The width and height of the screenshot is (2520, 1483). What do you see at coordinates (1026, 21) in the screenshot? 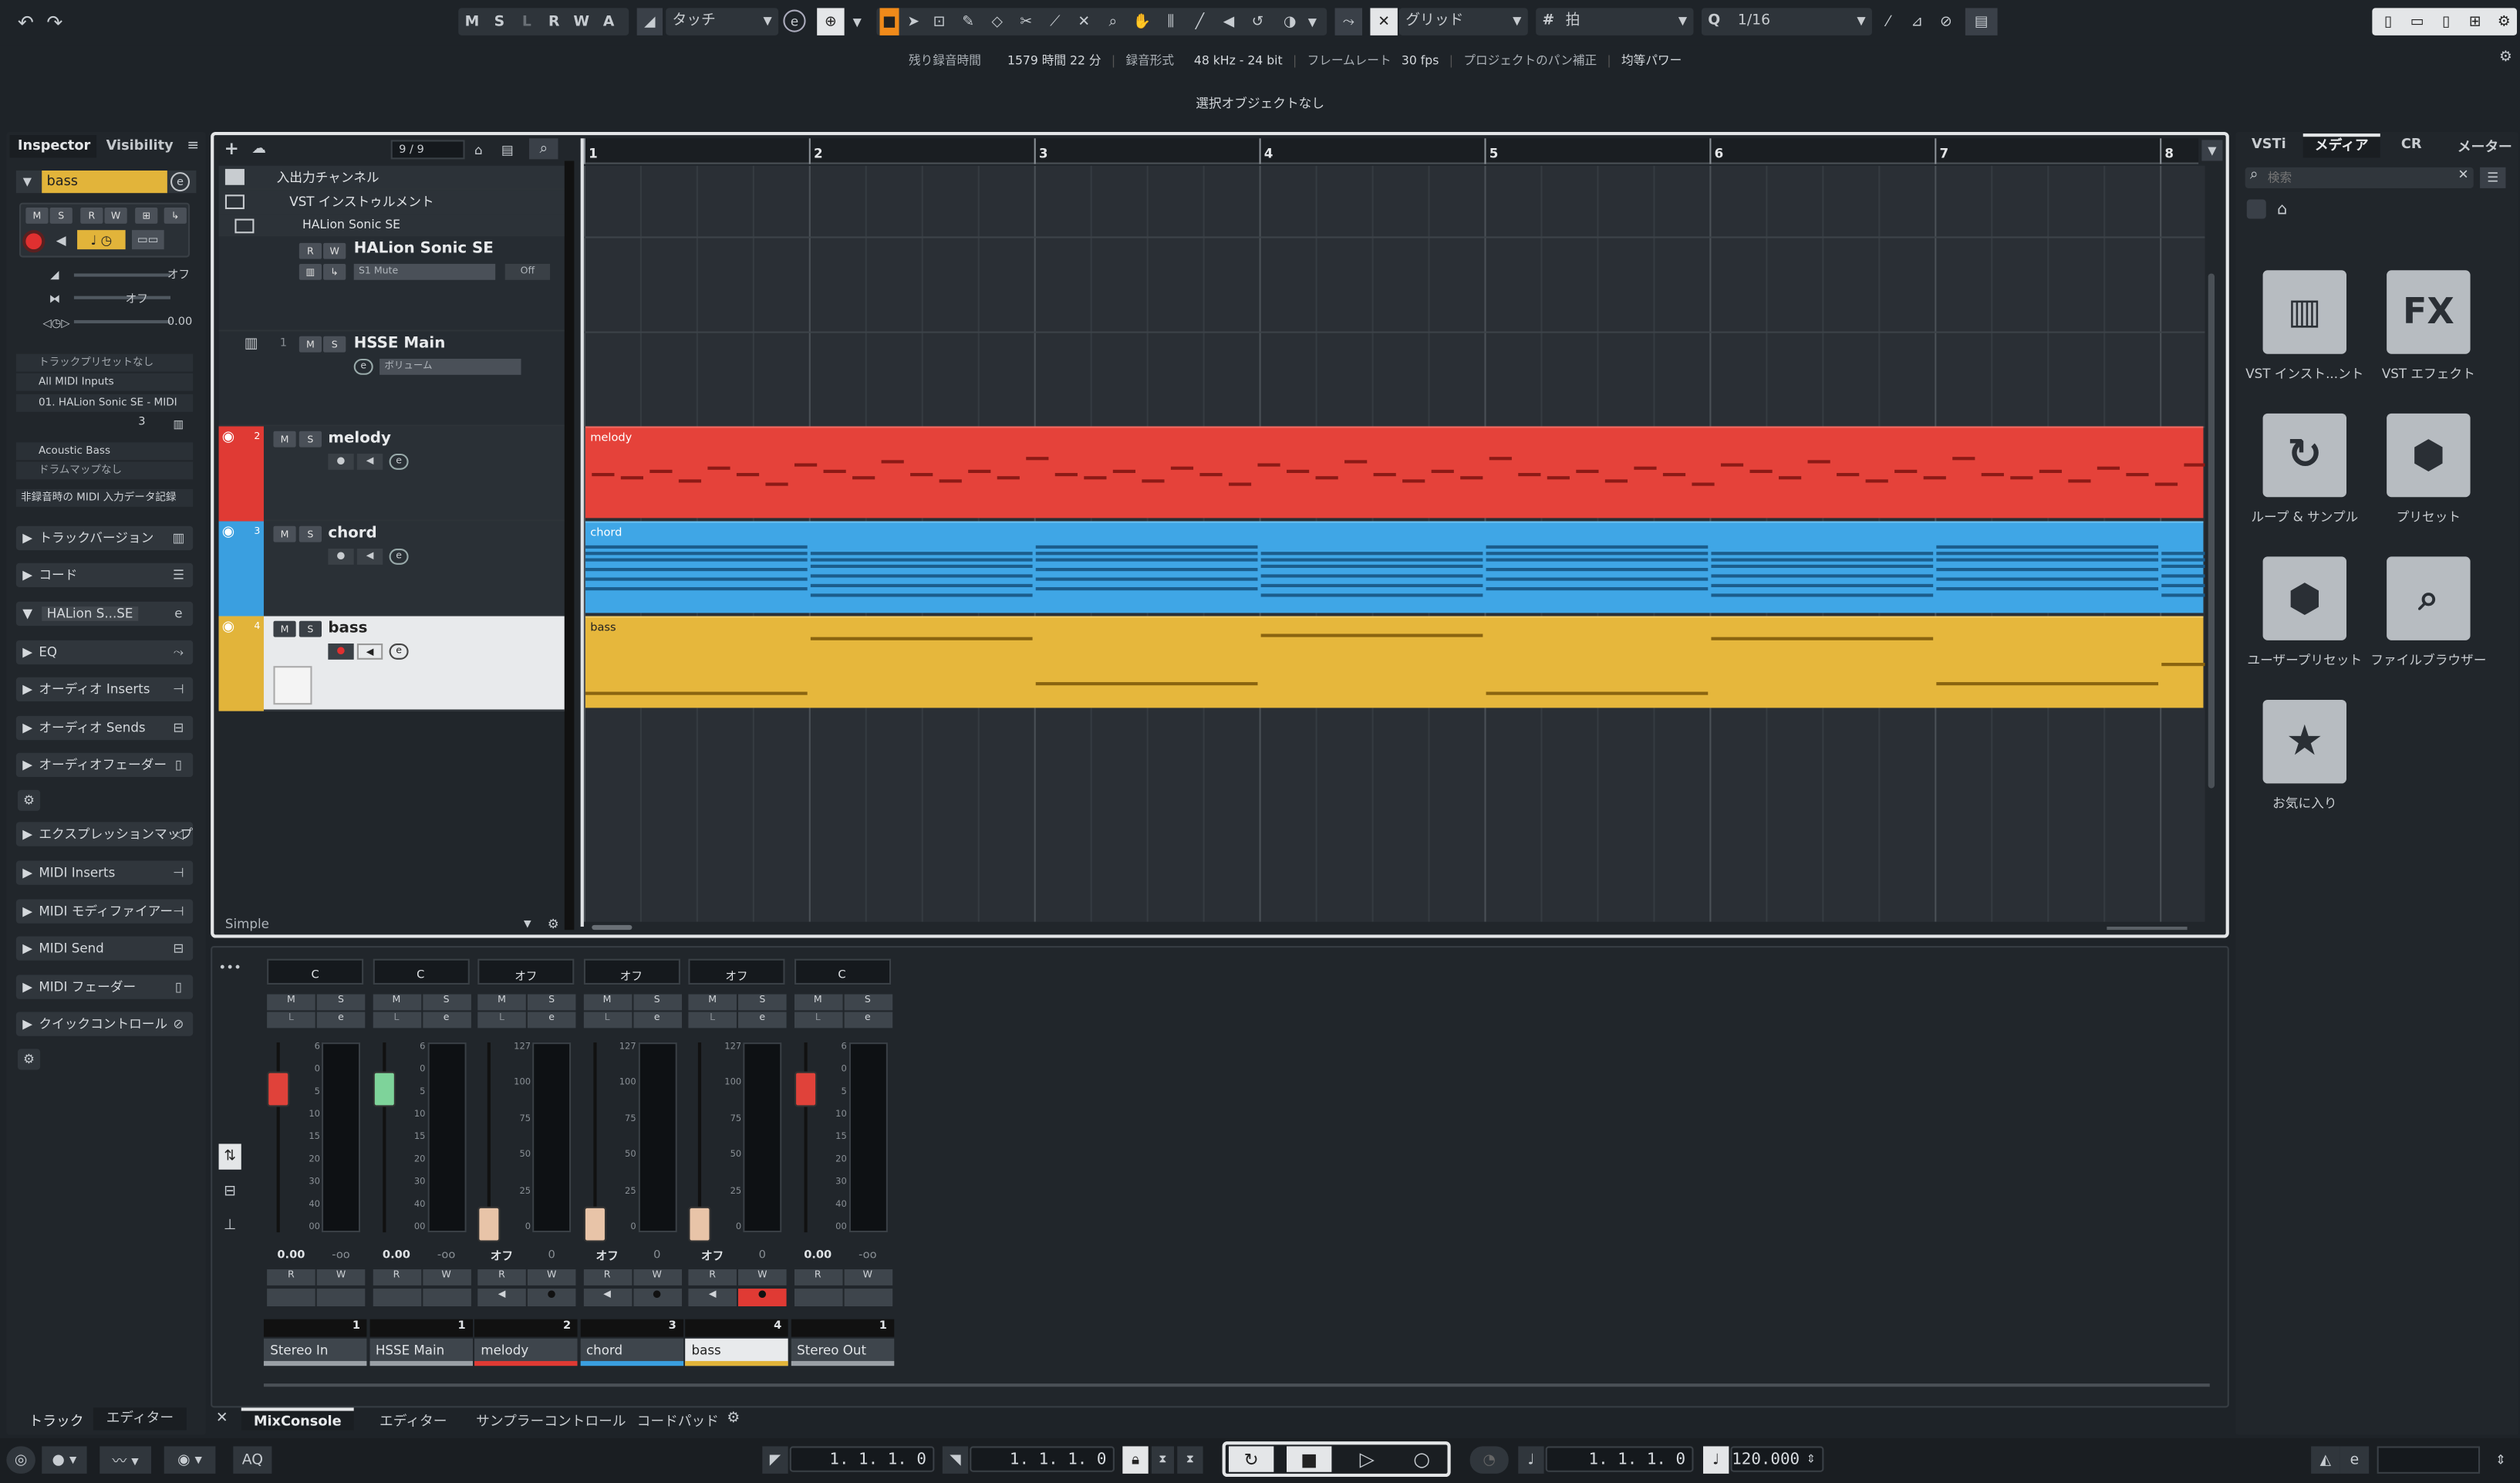
I see `split-tool-icon: ✂` at bounding box center [1026, 21].